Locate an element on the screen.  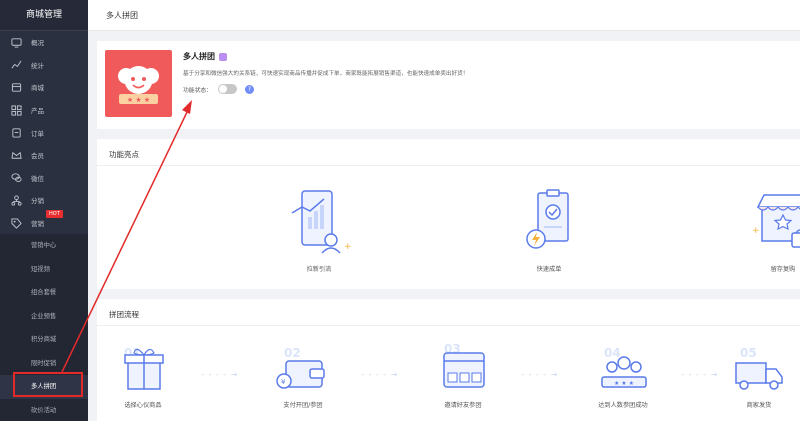
sidebar-item-overview: 概况 is located at coordinates (44, 42).